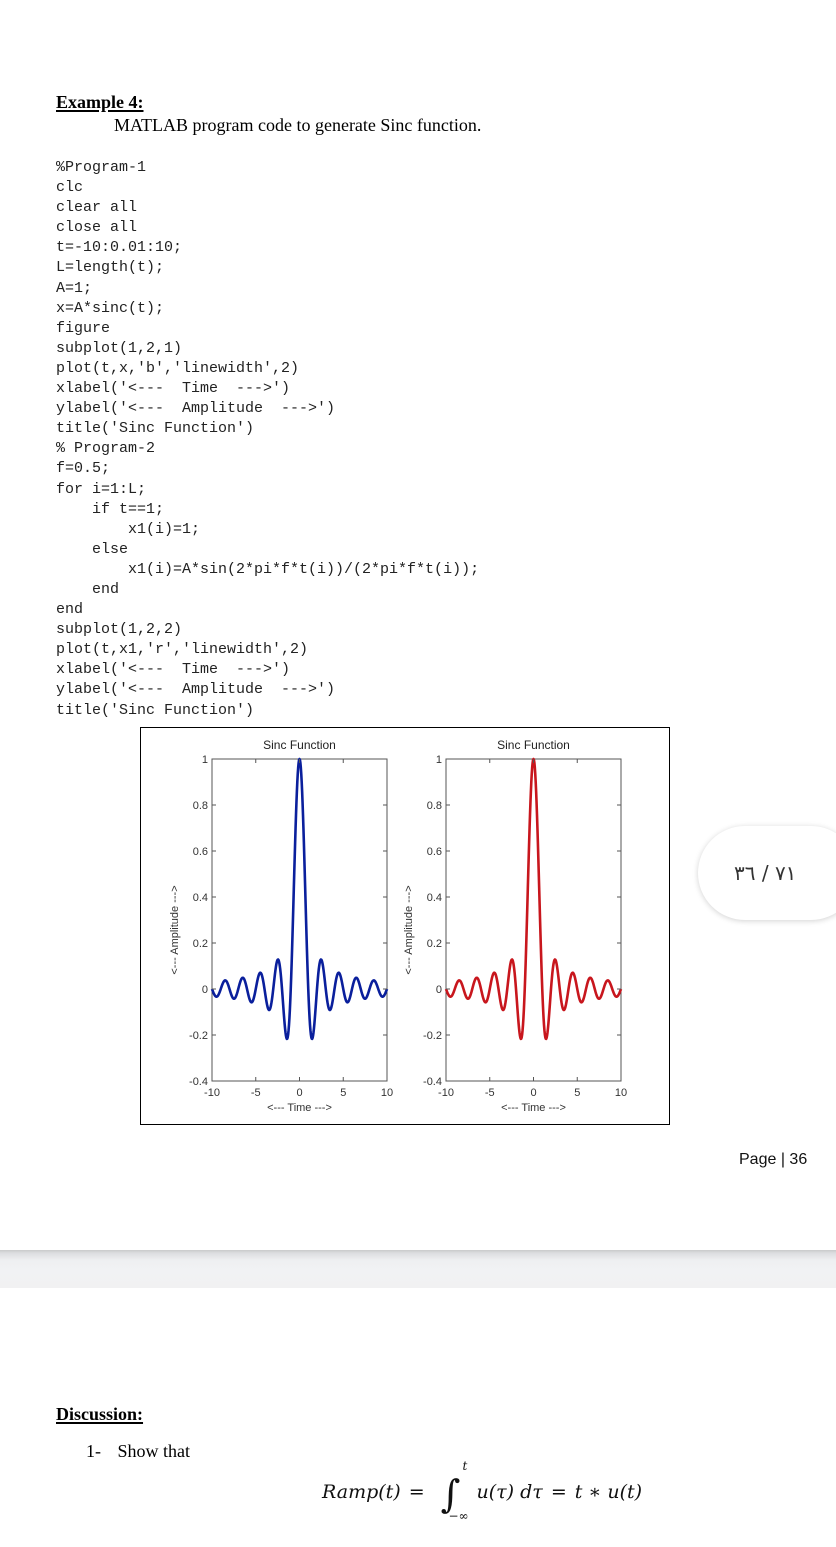 This screenshot has height=1547, width=836. Describe the element at coordinates (343, 1093) in the screenshot. I see `chart1-x-tick-label: 5` at that location.